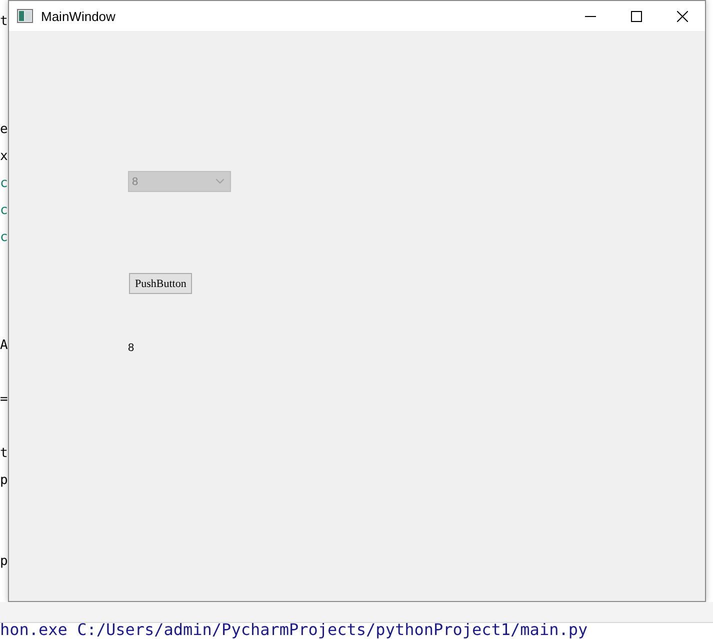  I want to click on push-button: PushButton, so click(160, 283).